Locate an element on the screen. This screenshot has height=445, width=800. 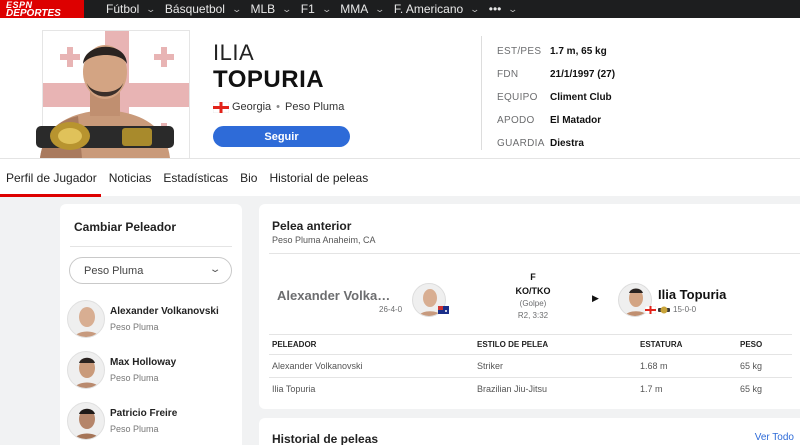
stat-height-weight: EST/PES 1.7 m, 65 kg is located at coordinates (556, 51).